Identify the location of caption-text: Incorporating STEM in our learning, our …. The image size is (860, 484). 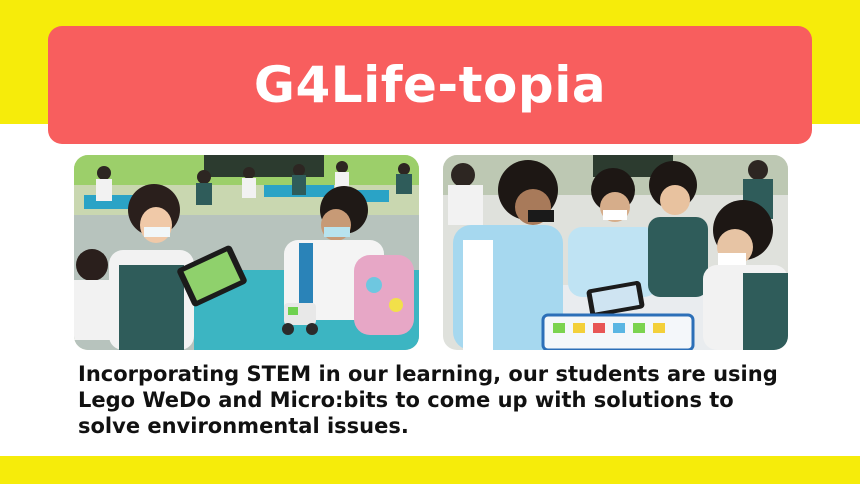
(428, 400).